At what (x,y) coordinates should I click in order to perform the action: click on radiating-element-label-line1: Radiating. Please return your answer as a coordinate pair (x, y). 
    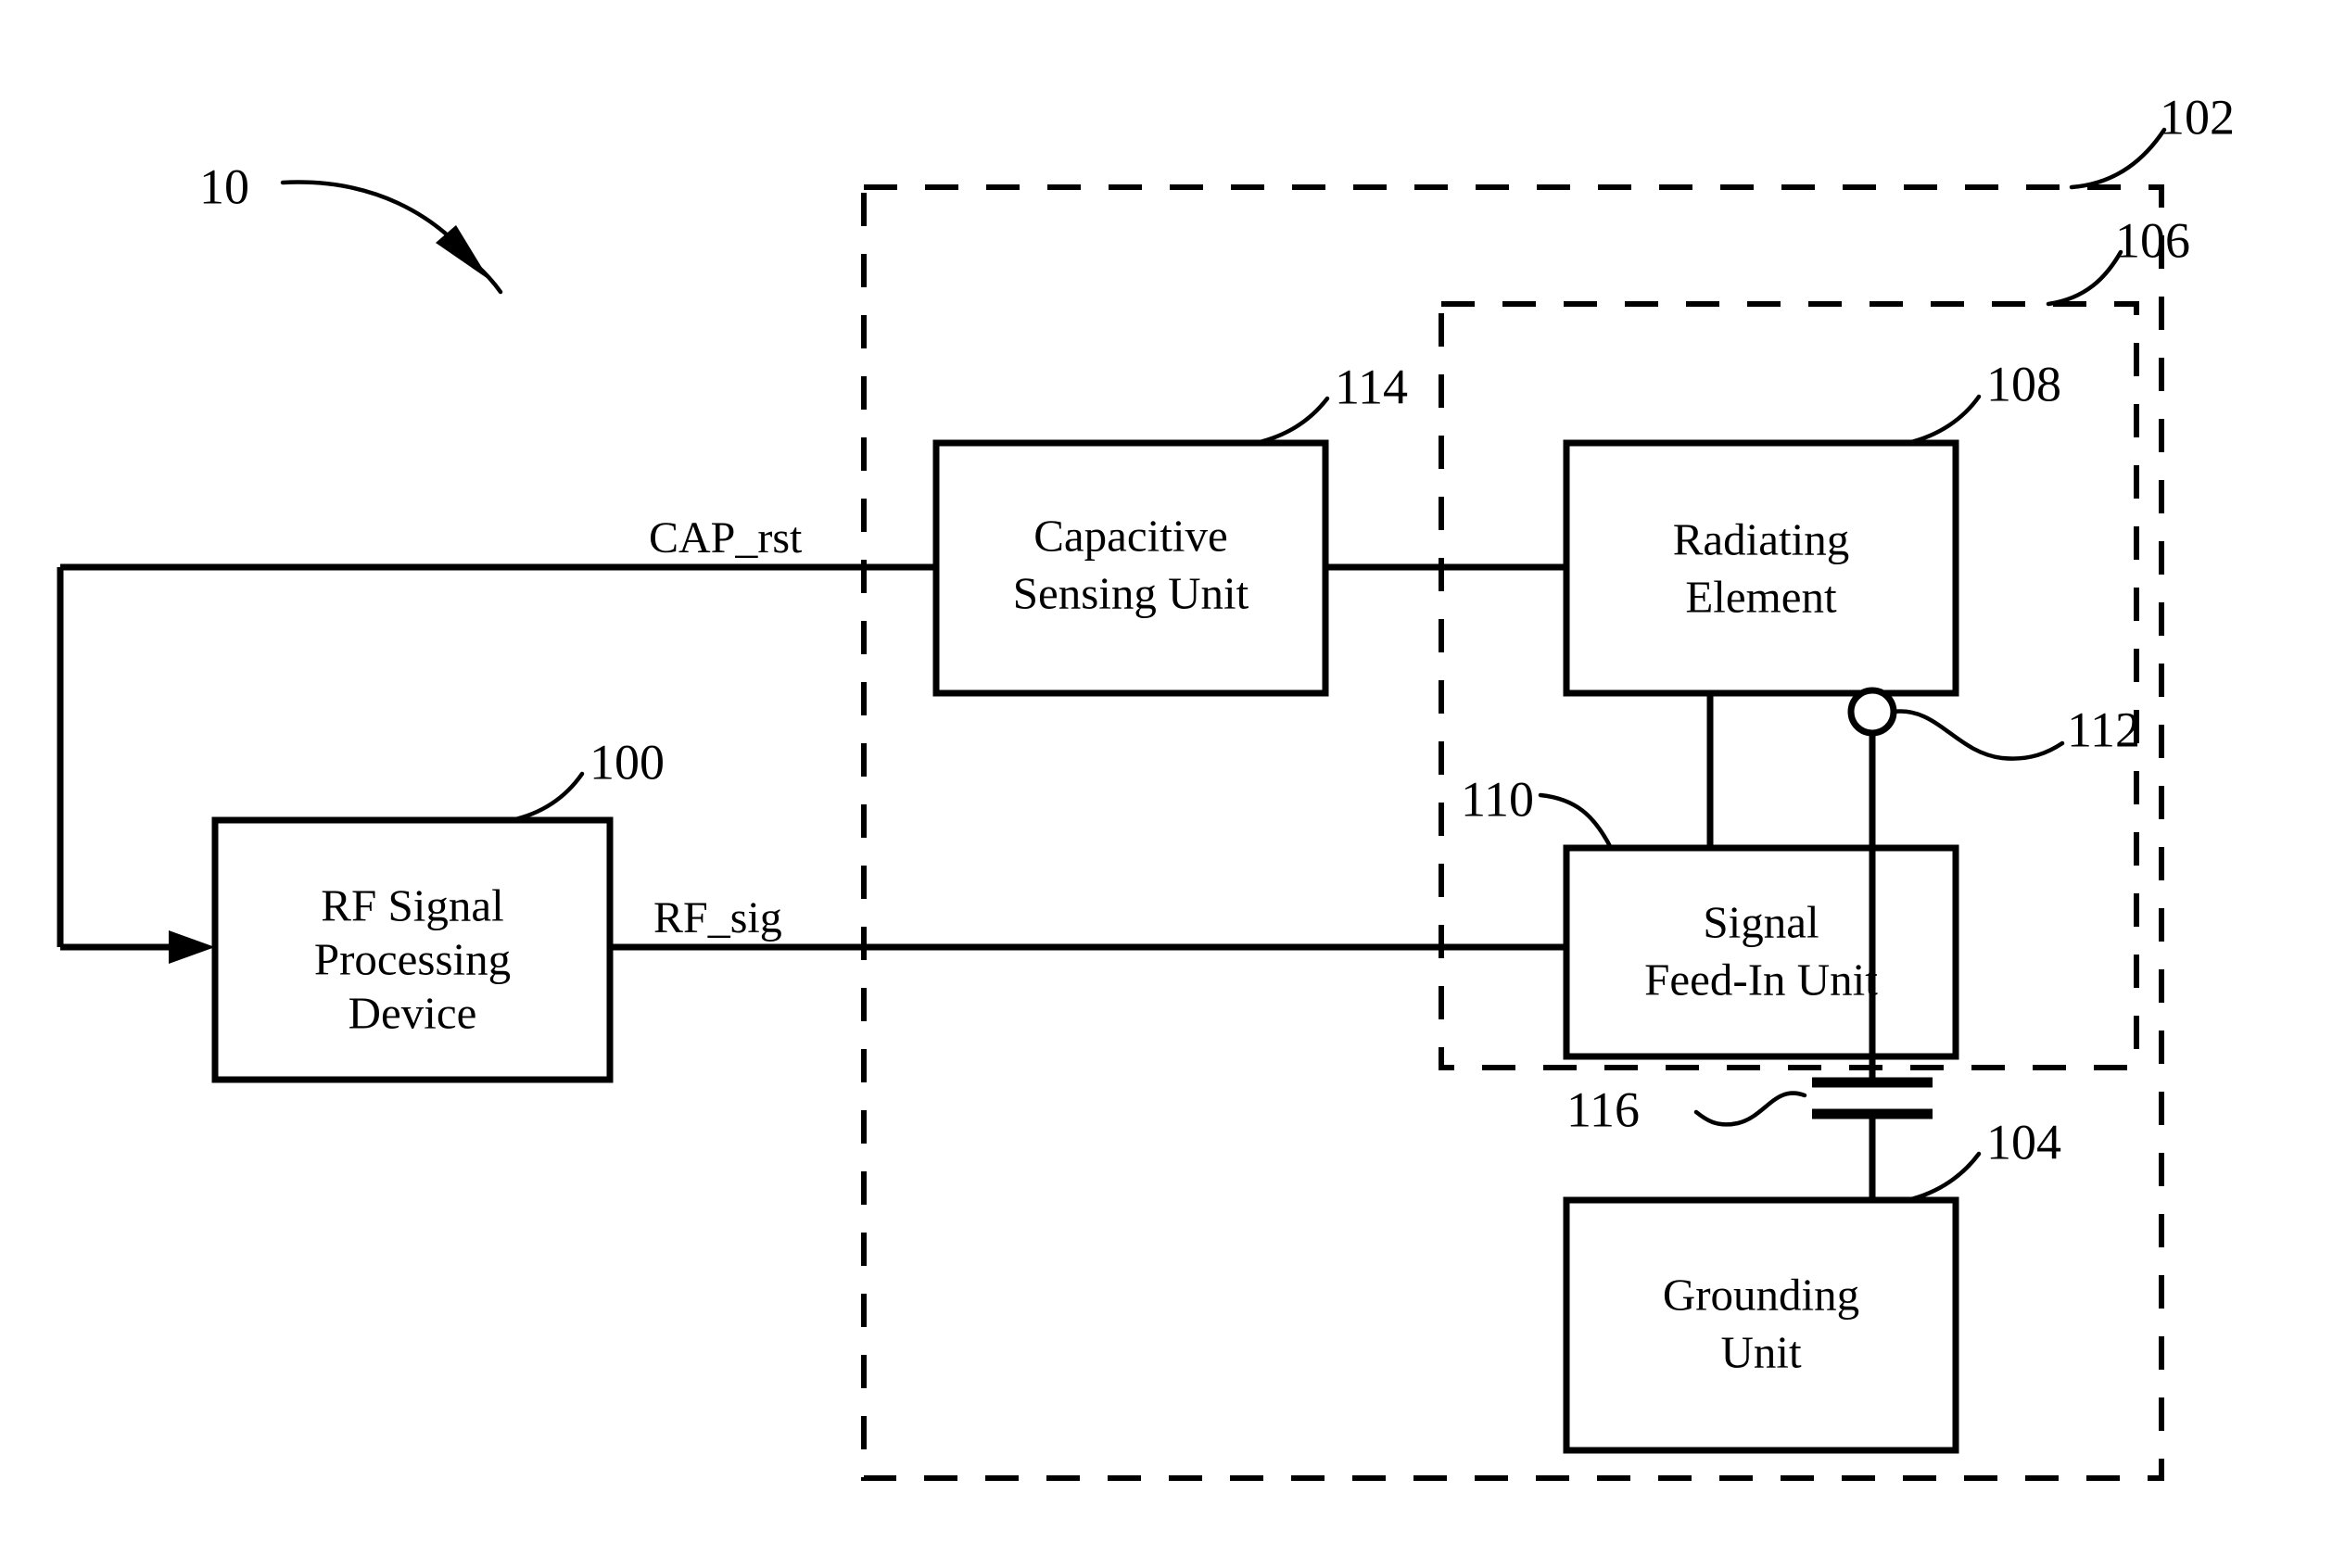
    Looking at the image, I should click on (1762, 538).